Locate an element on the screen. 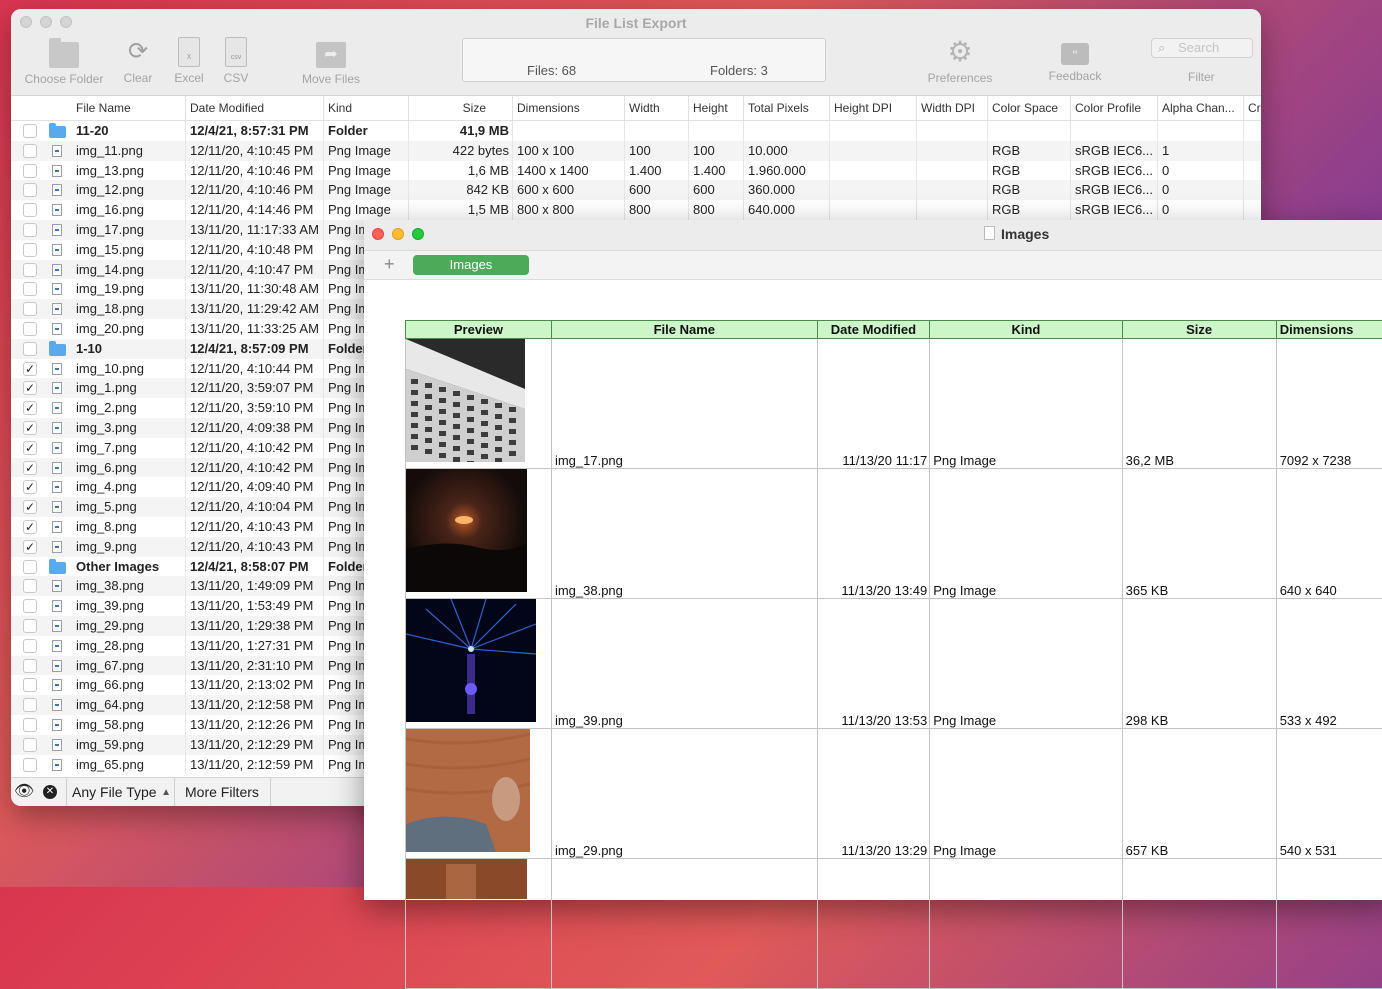  clear-filter-icon: ✕ is located at coordinates (50, 792).